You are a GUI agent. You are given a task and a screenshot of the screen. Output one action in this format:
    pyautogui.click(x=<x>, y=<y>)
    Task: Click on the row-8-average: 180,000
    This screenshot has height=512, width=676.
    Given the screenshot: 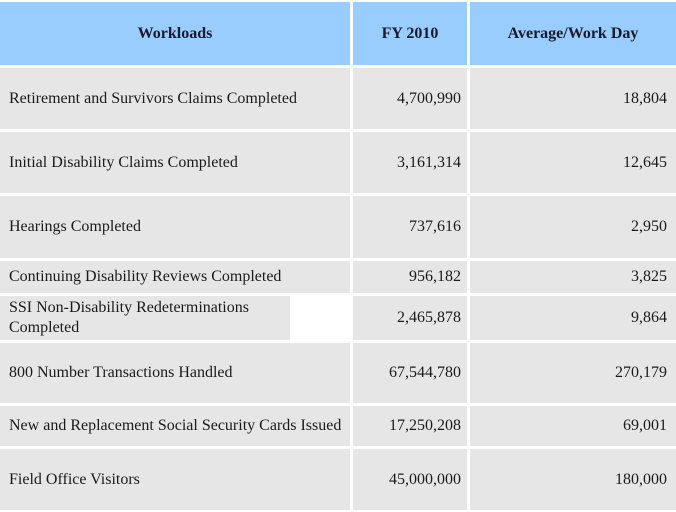 What is the action you would take?
    pyautogui.click(x=573, y=479)
    